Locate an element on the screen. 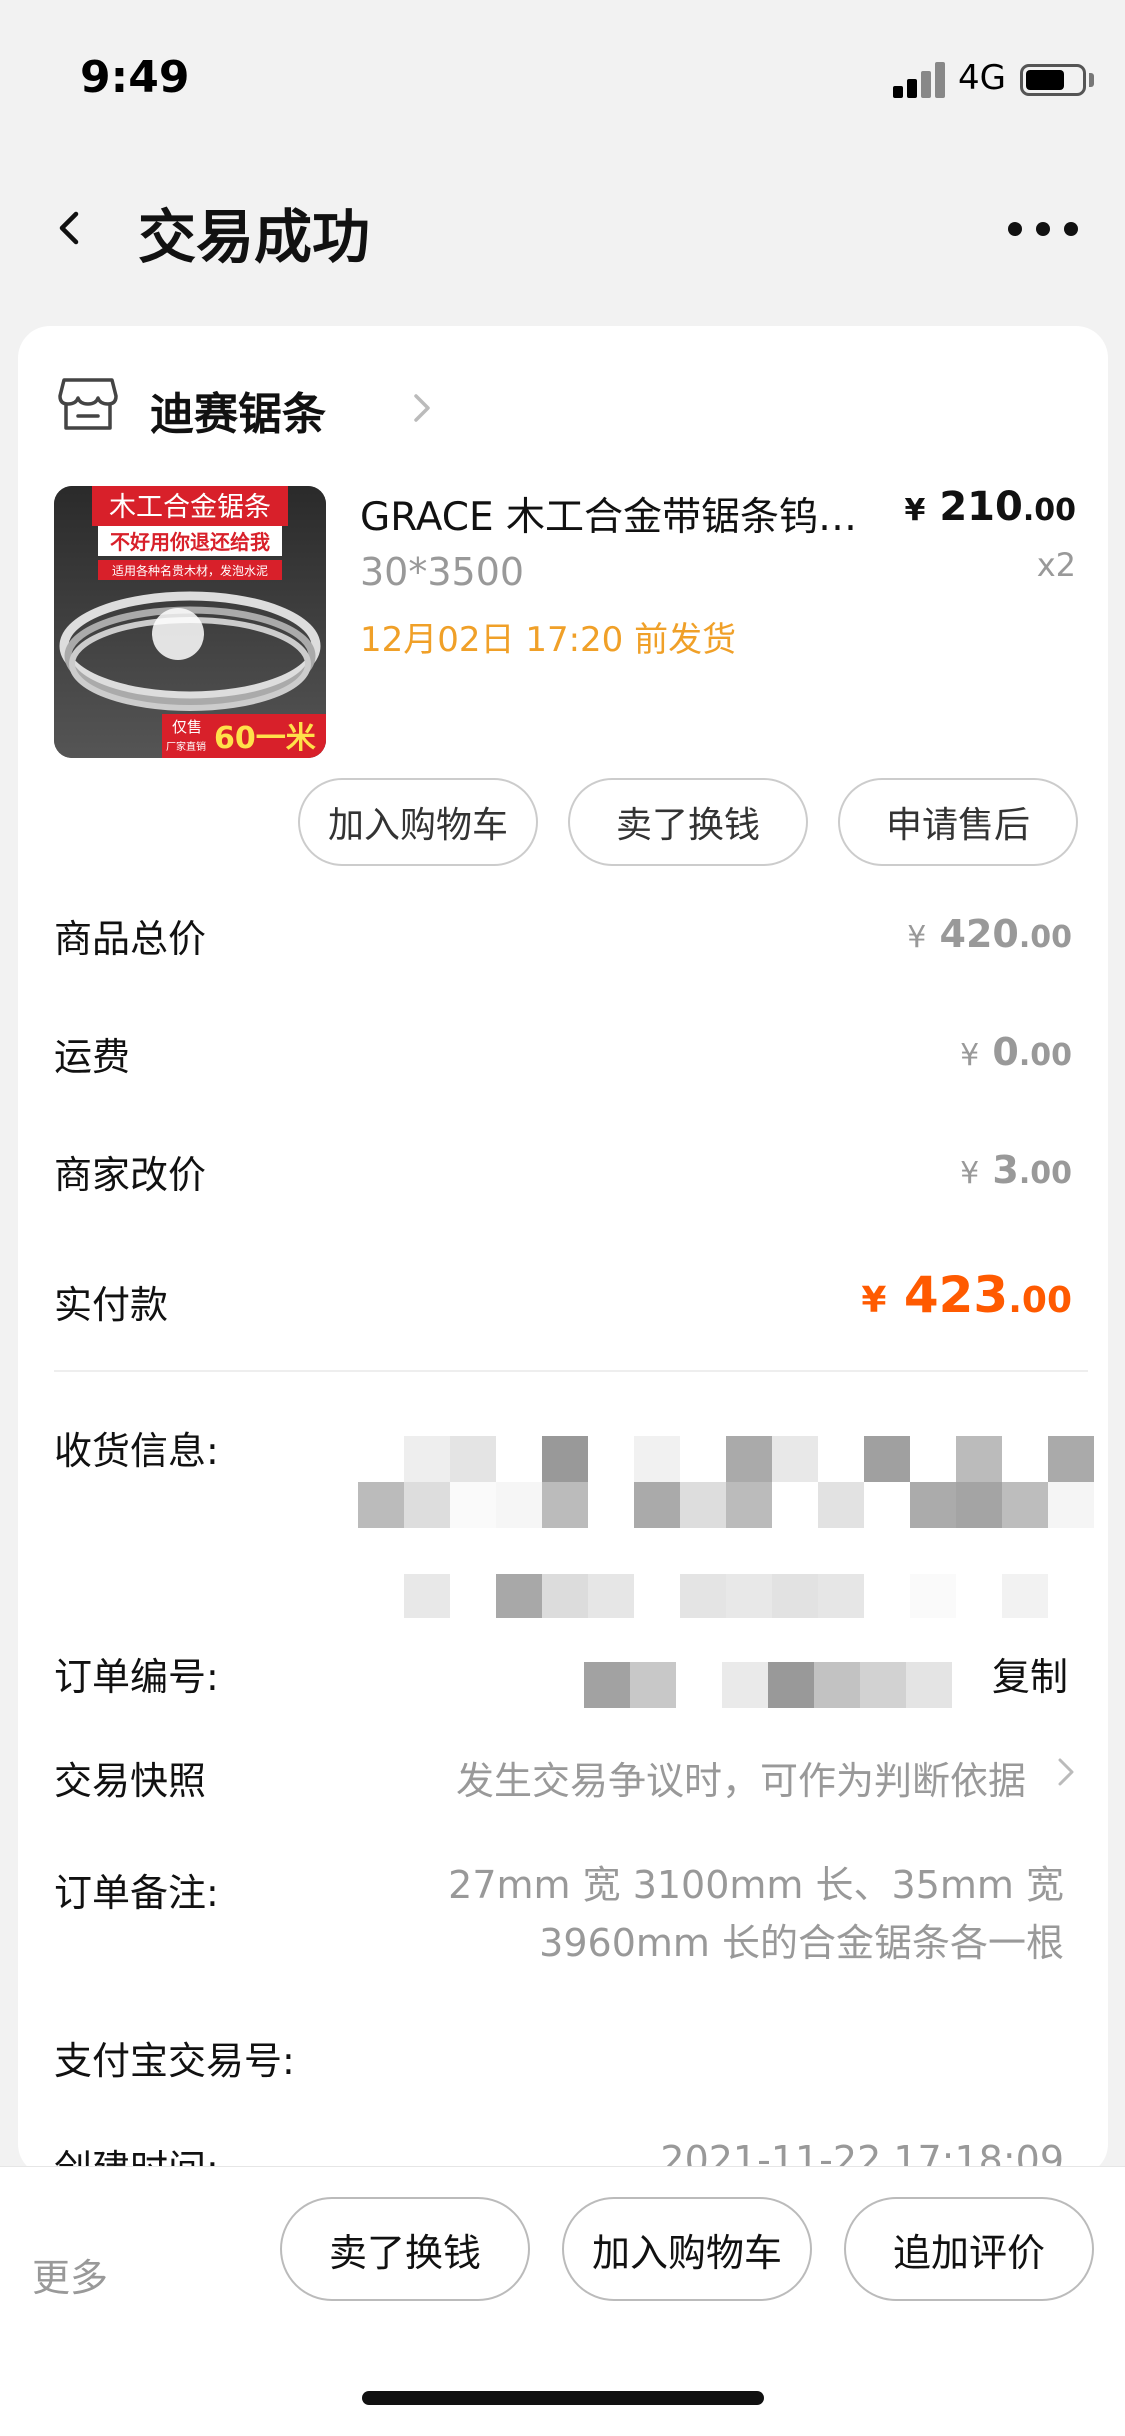 The width and height of the screenshot is (1125, 2436). snapshot-label: 交易快照 is located at coordinates (130, 1777).